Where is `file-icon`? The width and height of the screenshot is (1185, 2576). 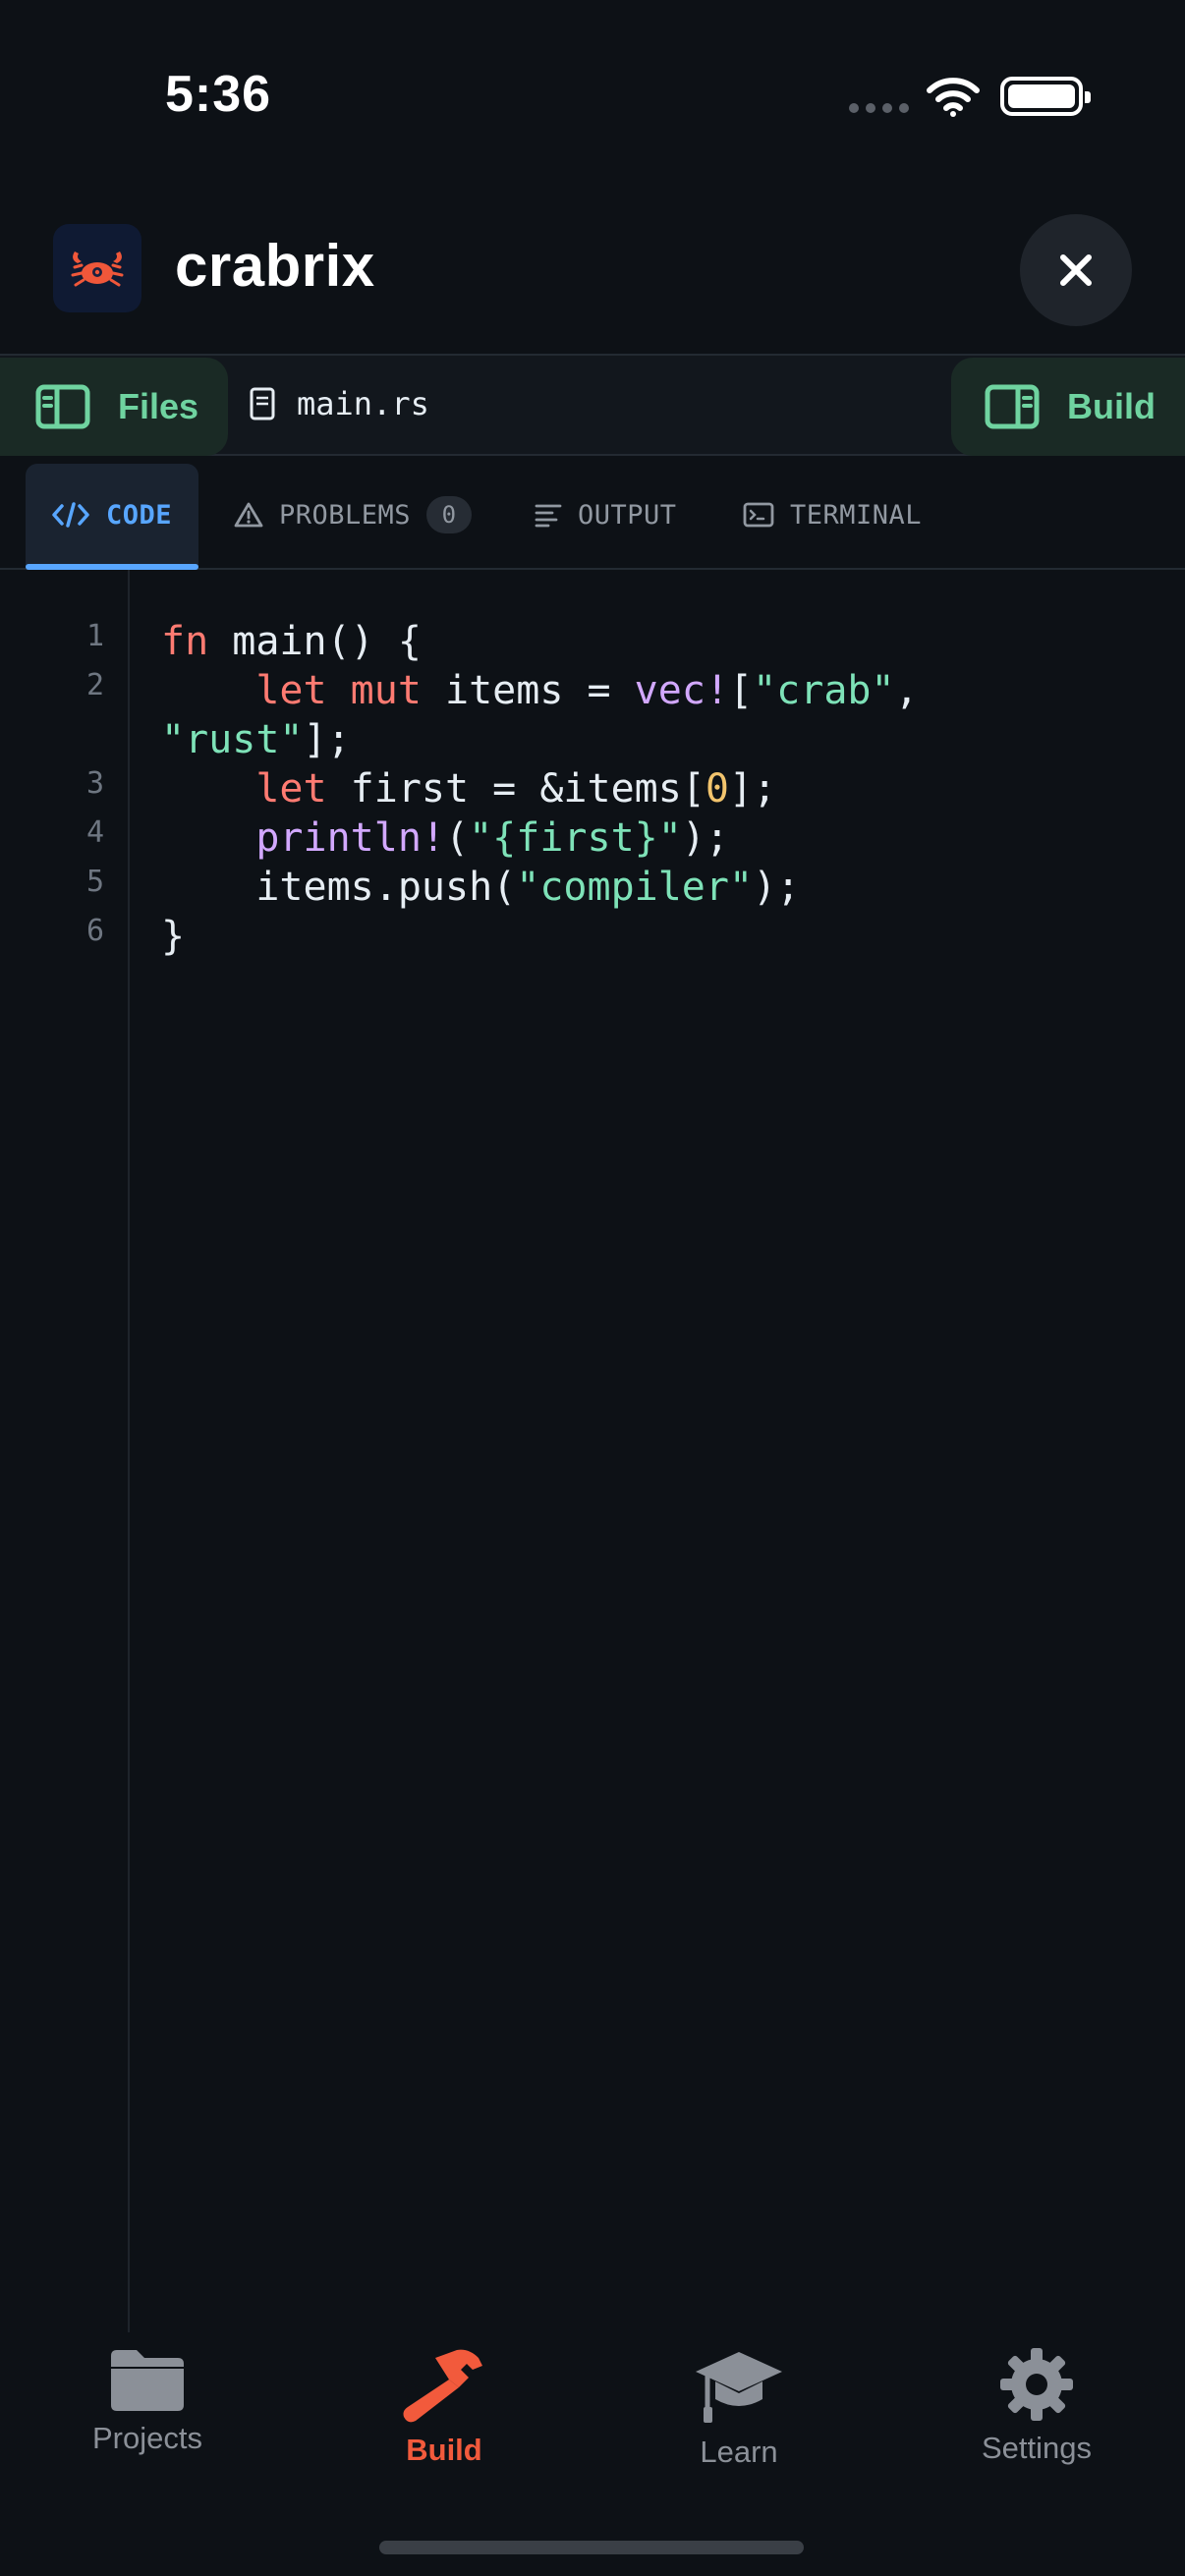
file-icon is located at coordinates (262, 403).